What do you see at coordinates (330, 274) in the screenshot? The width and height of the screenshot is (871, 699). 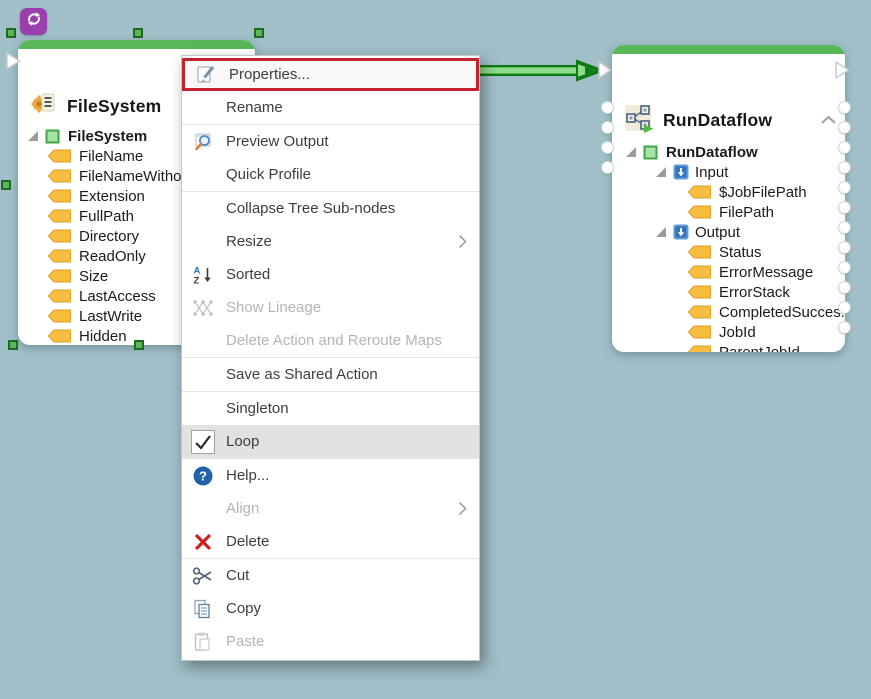 I see `menu-item-sorted: A Z Sorted` at bounding box center [330, 274].